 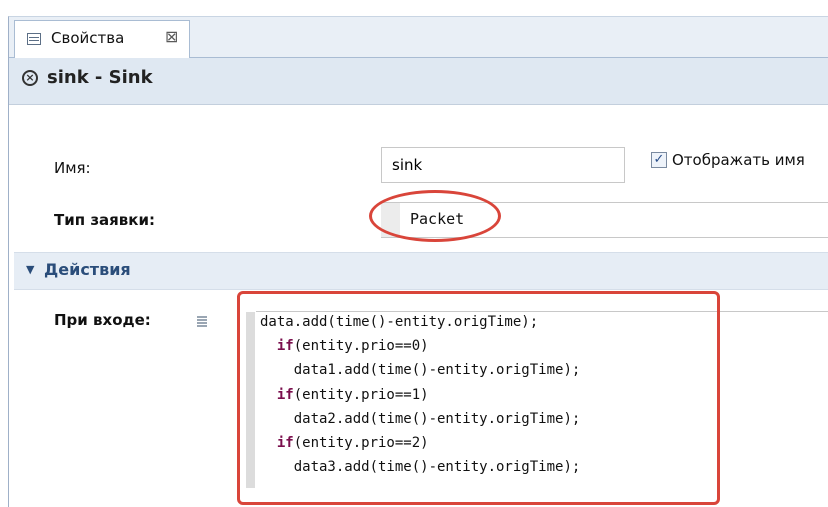 I want to click on section-actions: ▼ Действия, so click(x=421, y=271).